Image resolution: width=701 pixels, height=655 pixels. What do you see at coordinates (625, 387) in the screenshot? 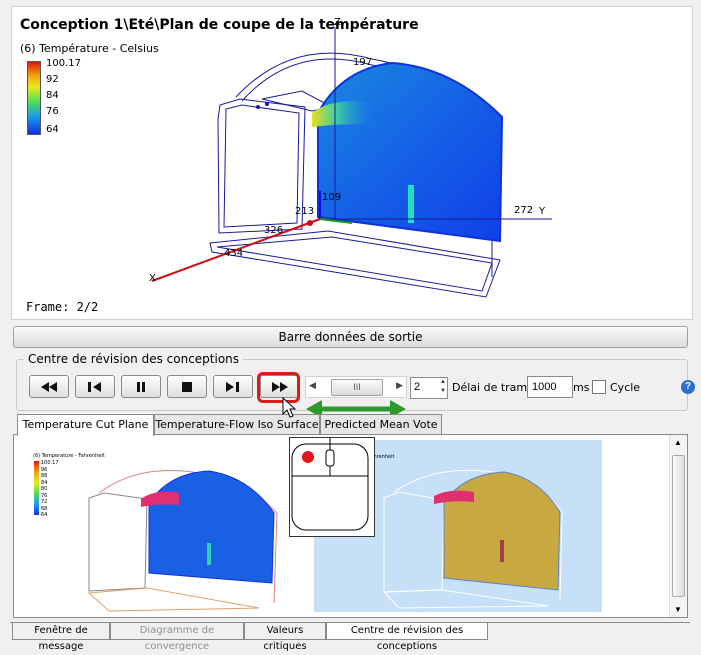
I see `cycle-label: Cycle` at bounding box center [625, 387].